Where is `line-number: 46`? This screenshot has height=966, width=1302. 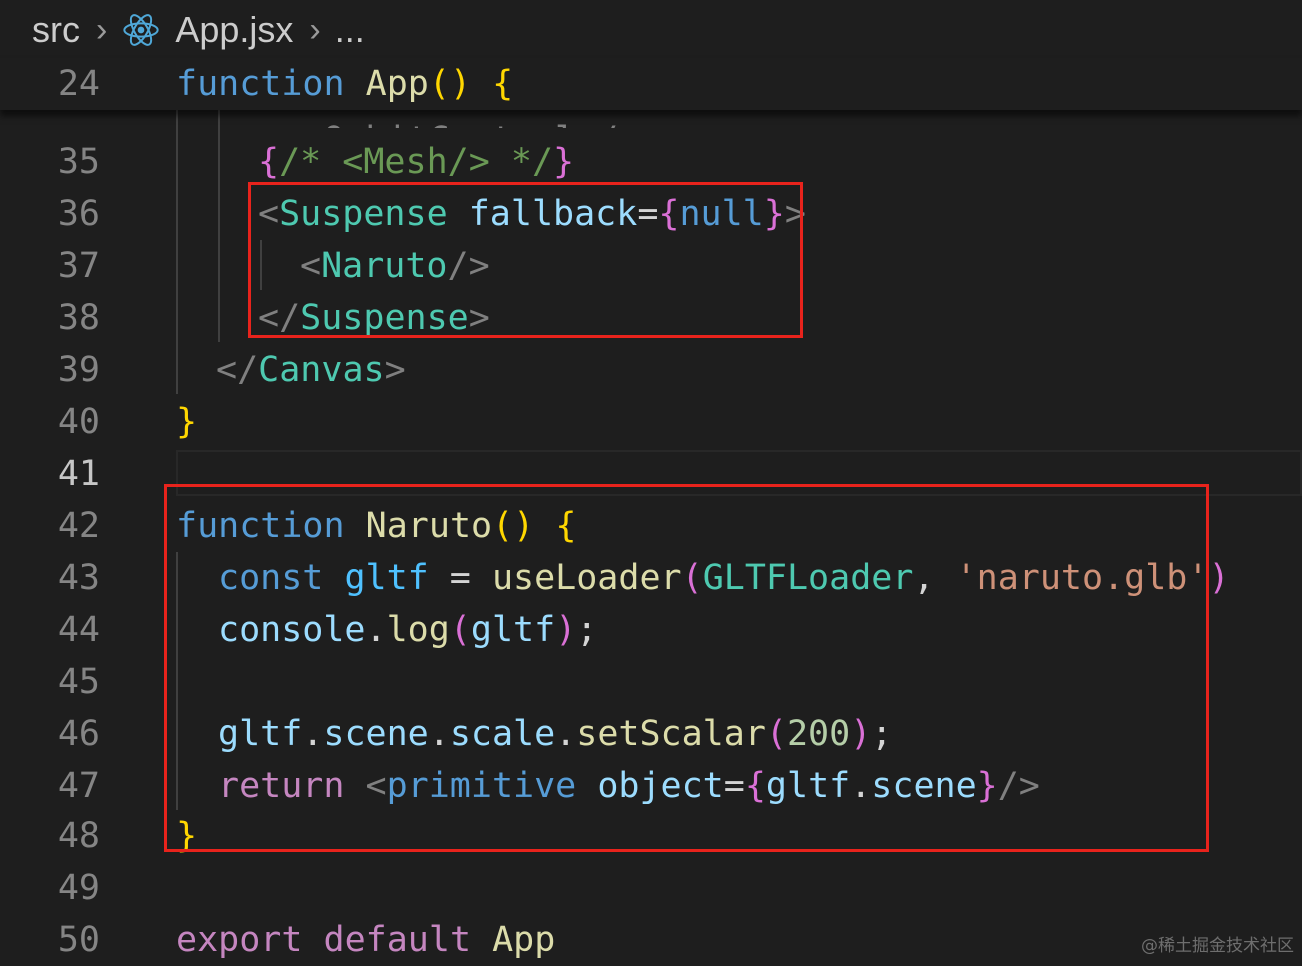 line-number: 46 is located at coordinates (78, 734).